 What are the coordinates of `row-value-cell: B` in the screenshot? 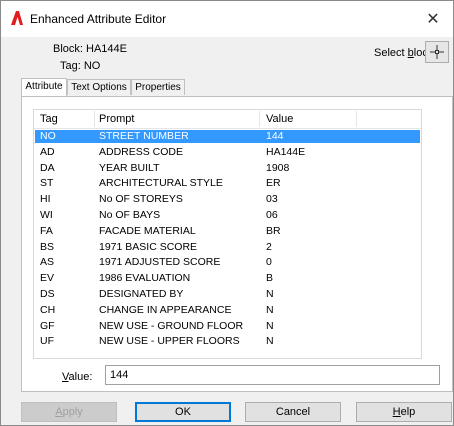 It's located at (270, 278).